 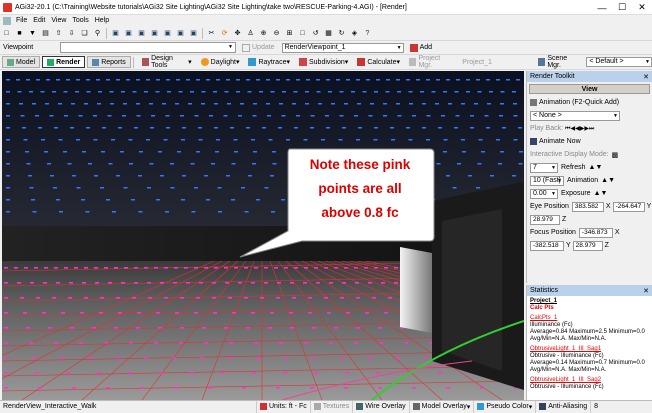 What do you see at coordinates (328, 33) in the screenshot?
I see `zoom-all-icon: ▦` at bounding box center [328, 33].